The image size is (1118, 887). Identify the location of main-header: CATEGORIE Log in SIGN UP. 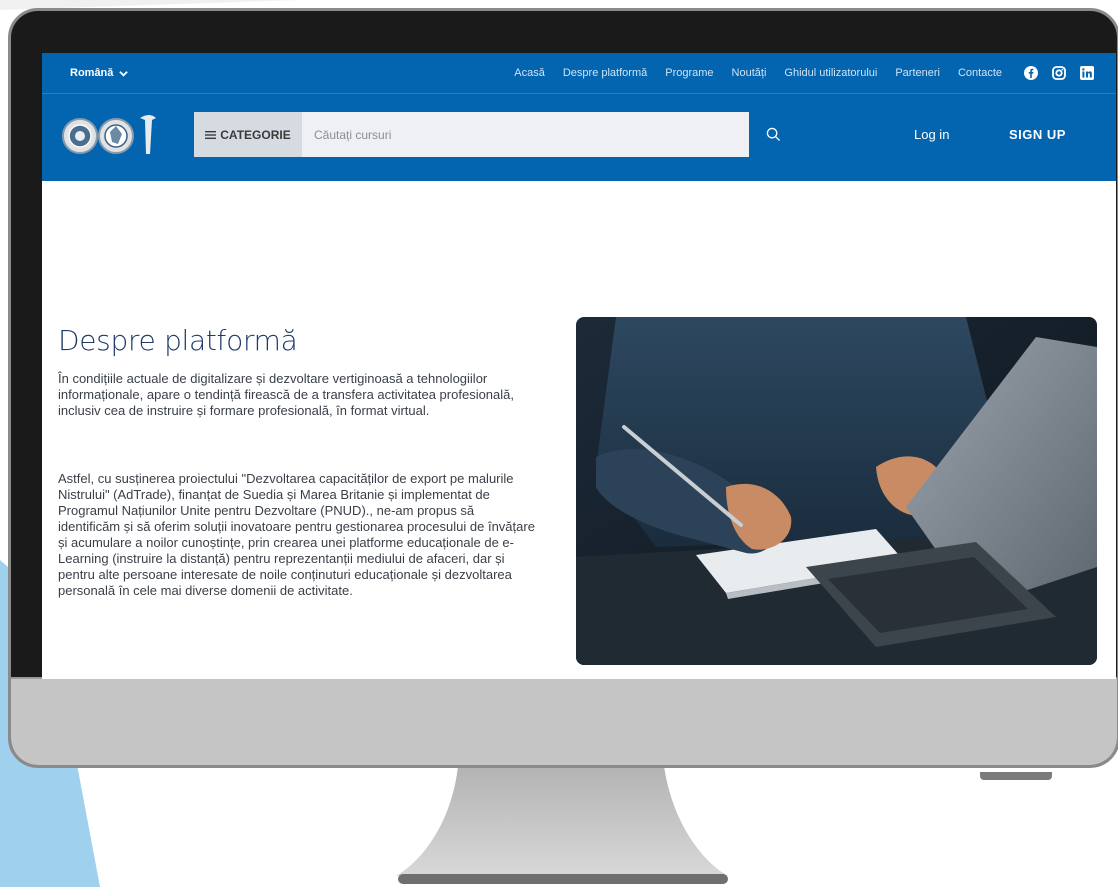
(579, 137).